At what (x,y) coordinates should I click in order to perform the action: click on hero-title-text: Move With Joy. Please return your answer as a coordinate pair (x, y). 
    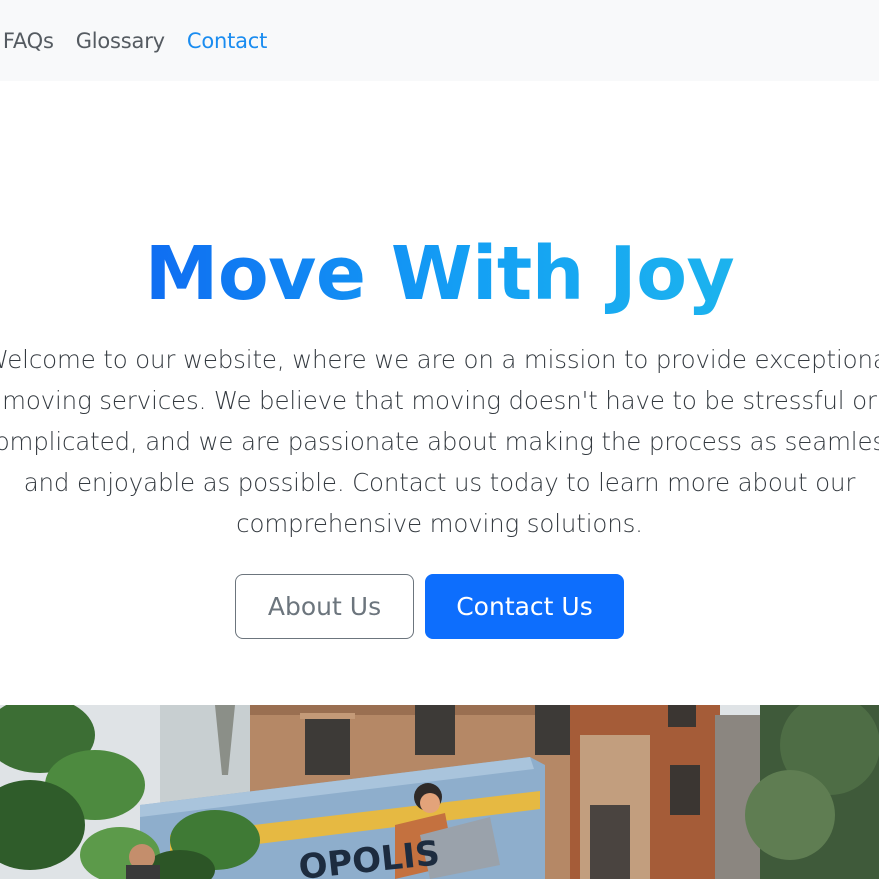
    Looking at the image, I should click on (439, 274).